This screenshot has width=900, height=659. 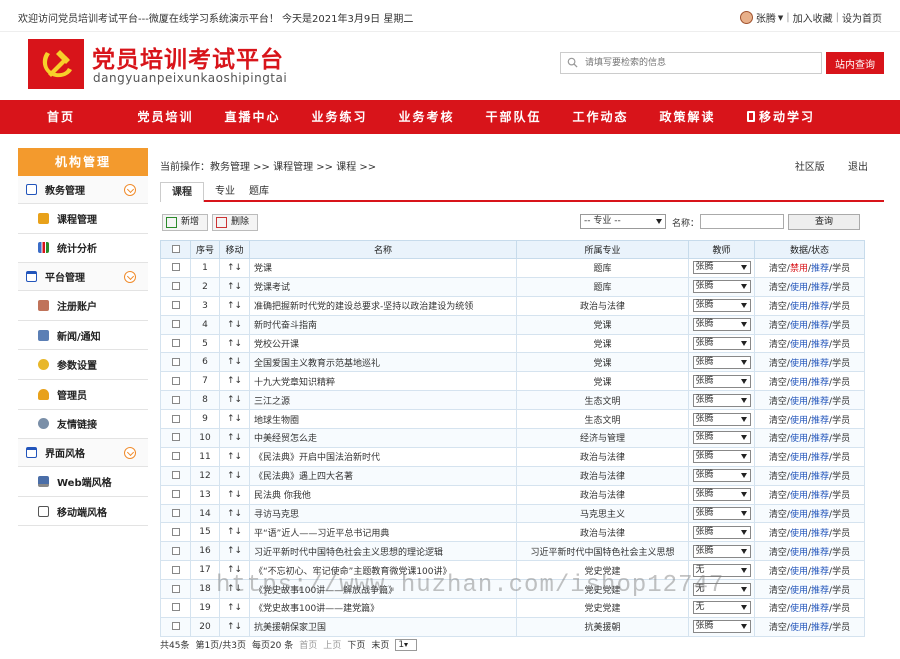 I want to click on sidebar-item-accounts: 注册账户, so click(x=83, y=306).